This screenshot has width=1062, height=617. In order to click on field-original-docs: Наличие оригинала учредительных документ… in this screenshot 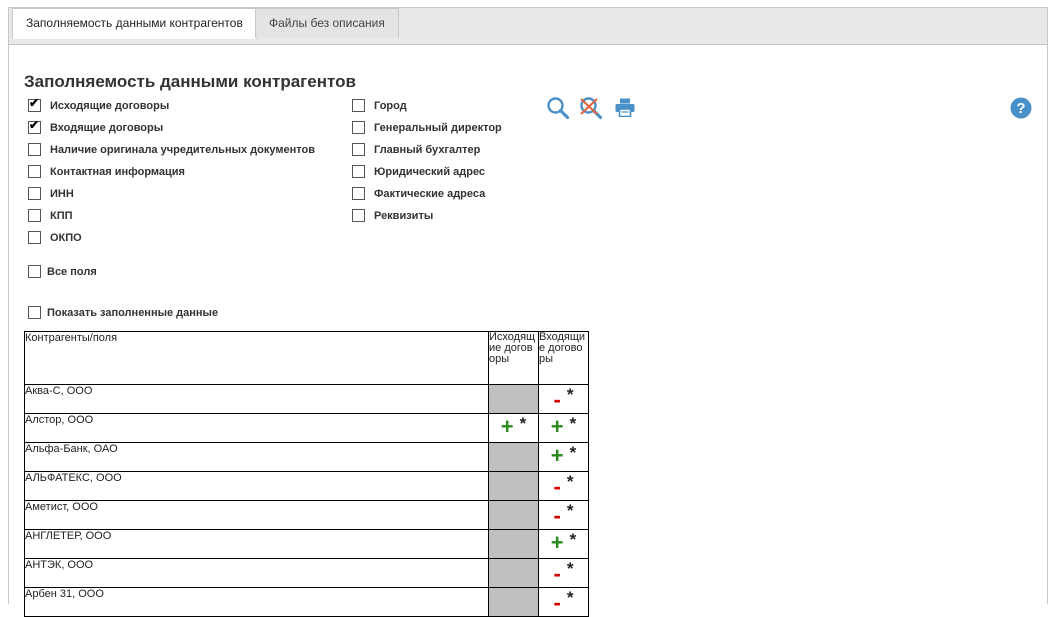, I will do `click(171, 149)`.